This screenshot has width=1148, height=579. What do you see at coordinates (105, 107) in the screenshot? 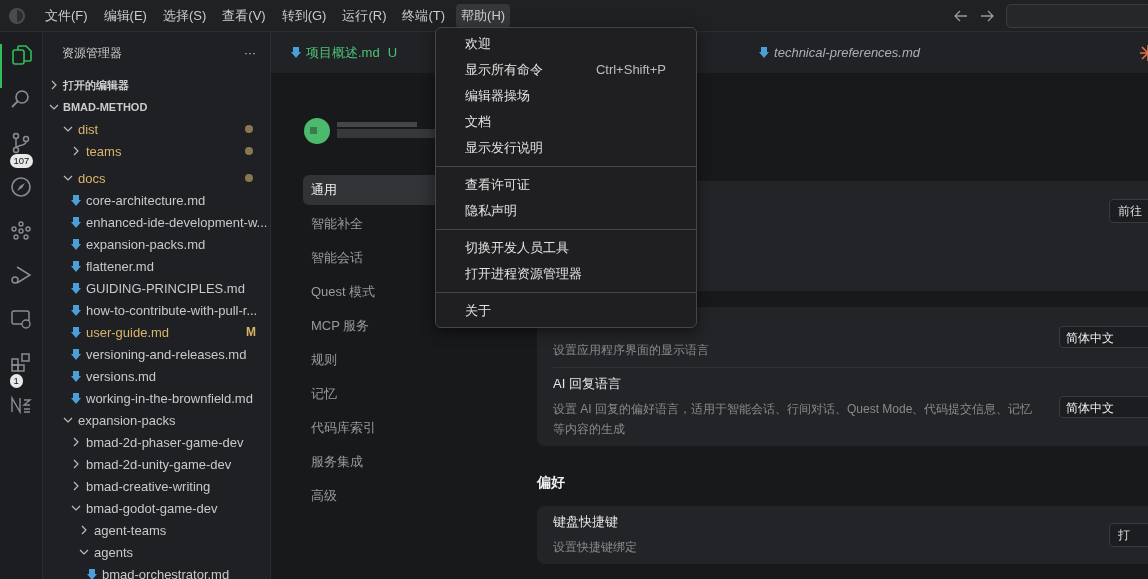
I see `section-header: BMAD-METHOD` at bounding box center [105, 107].